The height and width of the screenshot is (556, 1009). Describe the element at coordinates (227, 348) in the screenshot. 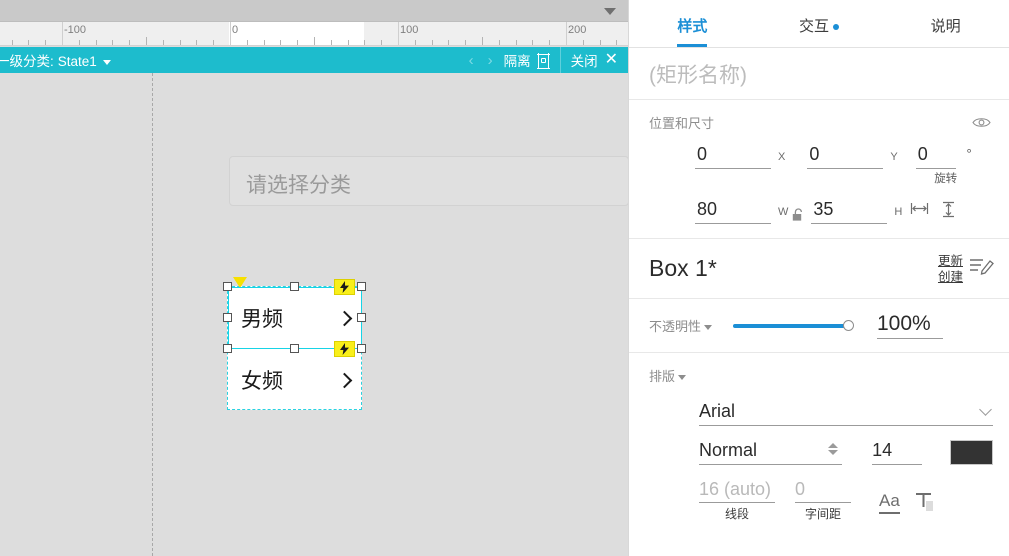

I see `resize-handle-sw` at that location.